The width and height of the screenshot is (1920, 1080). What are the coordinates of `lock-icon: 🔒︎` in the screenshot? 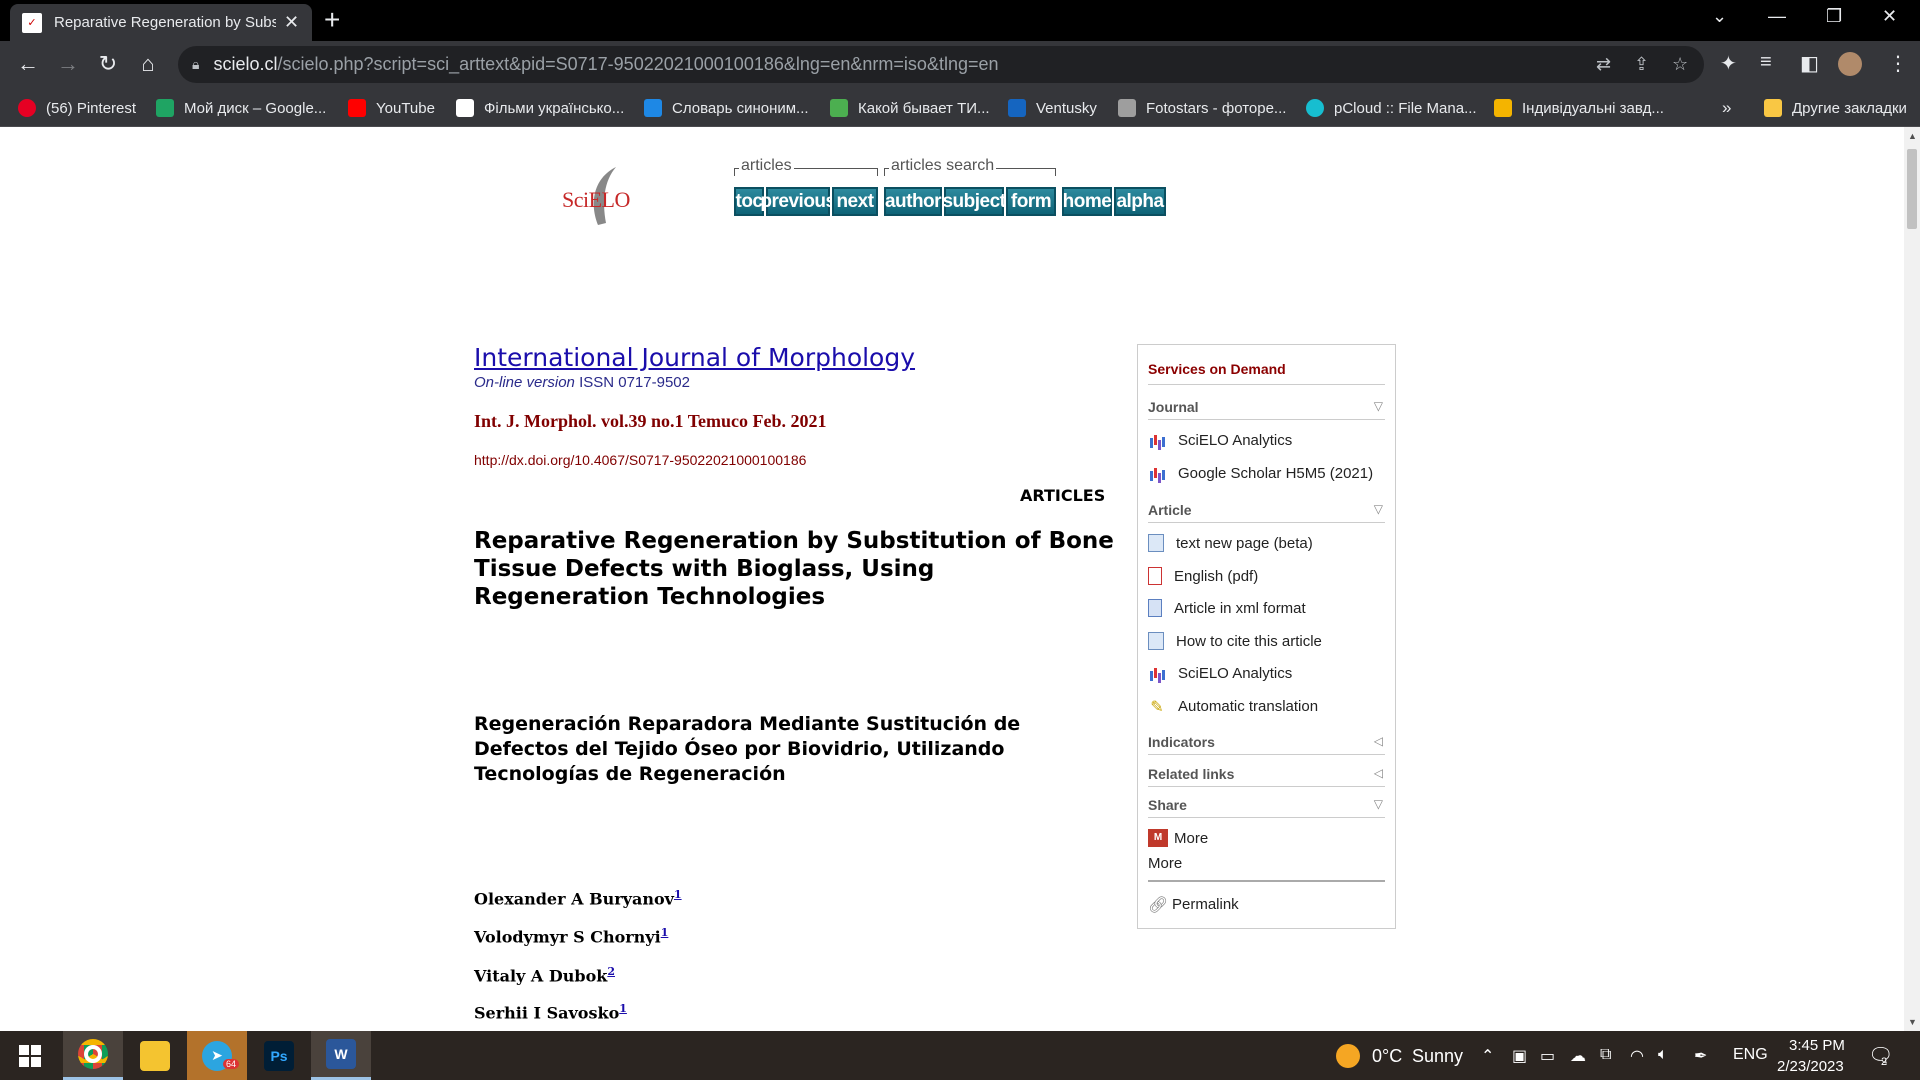 It's located at (195, 64).